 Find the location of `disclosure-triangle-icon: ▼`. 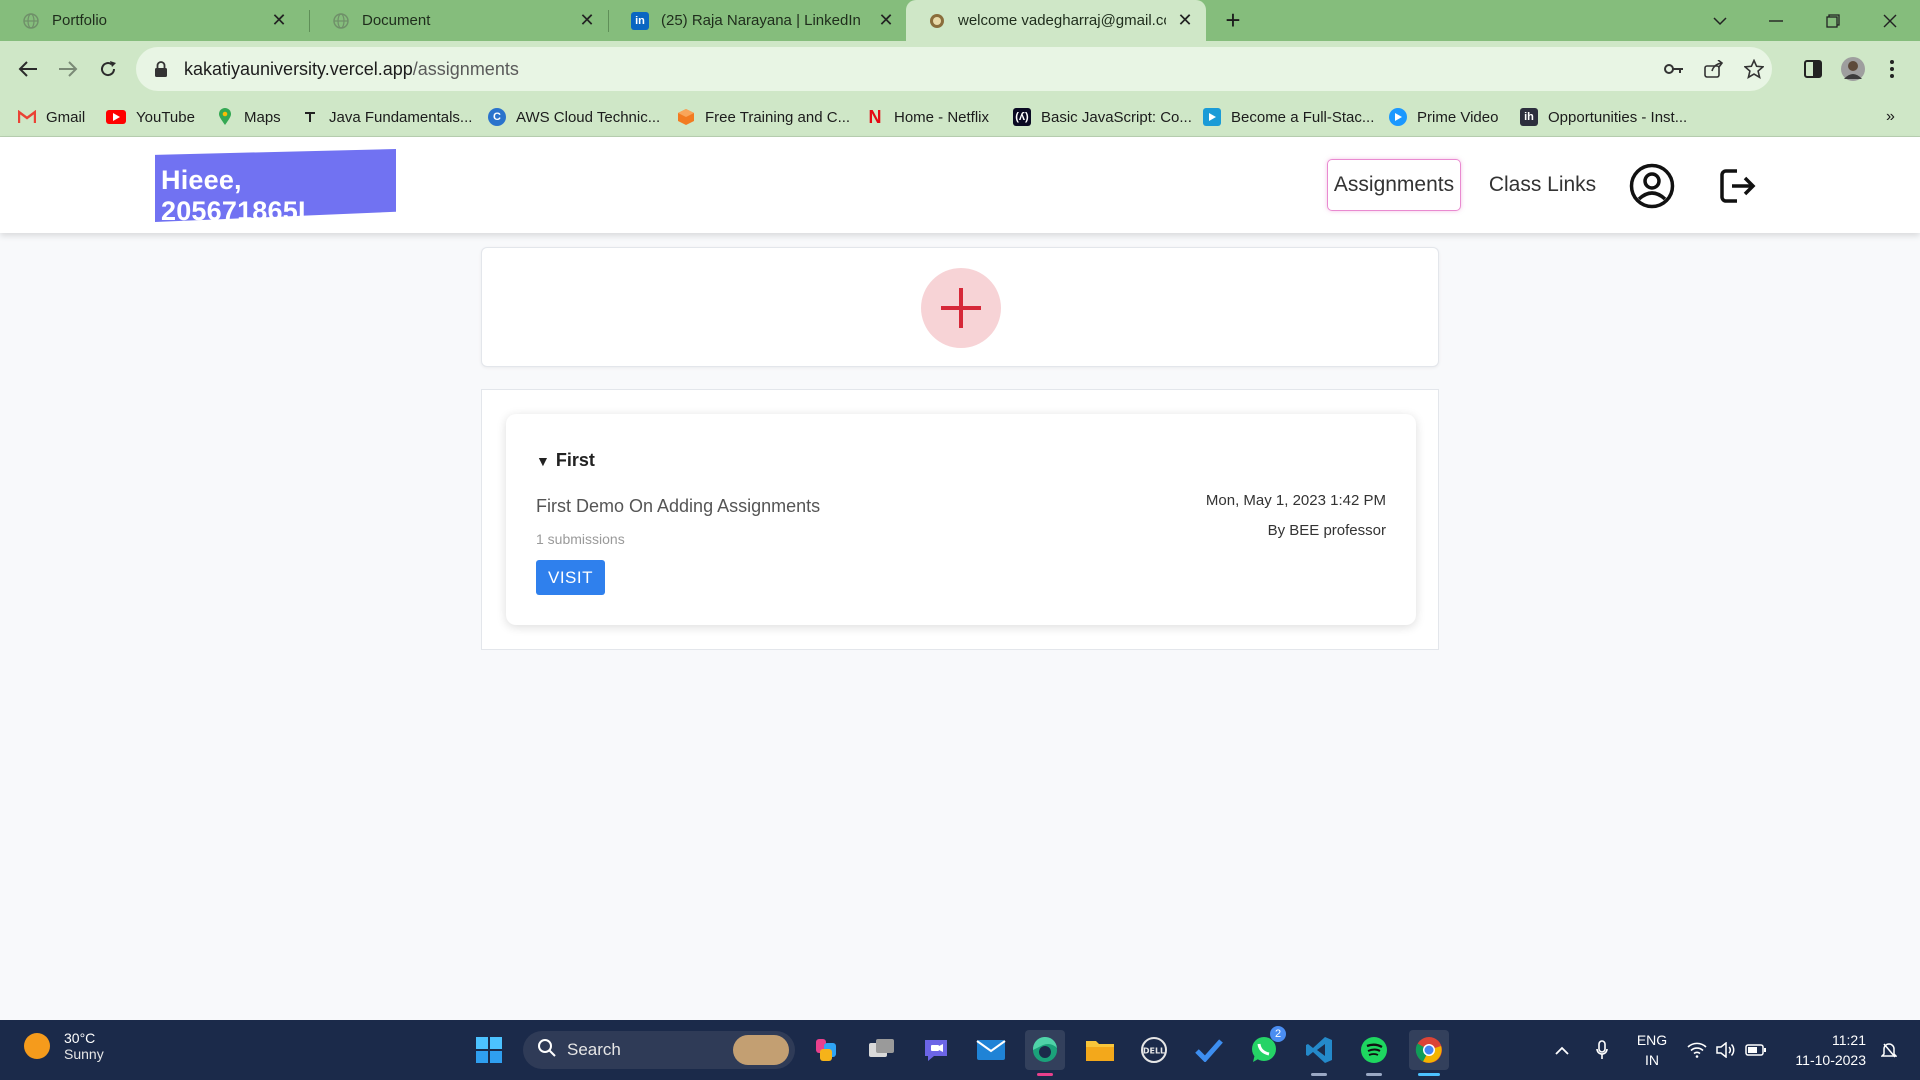

disclosure-triangle-icon: ▼ is located at coordinates (543, 460).